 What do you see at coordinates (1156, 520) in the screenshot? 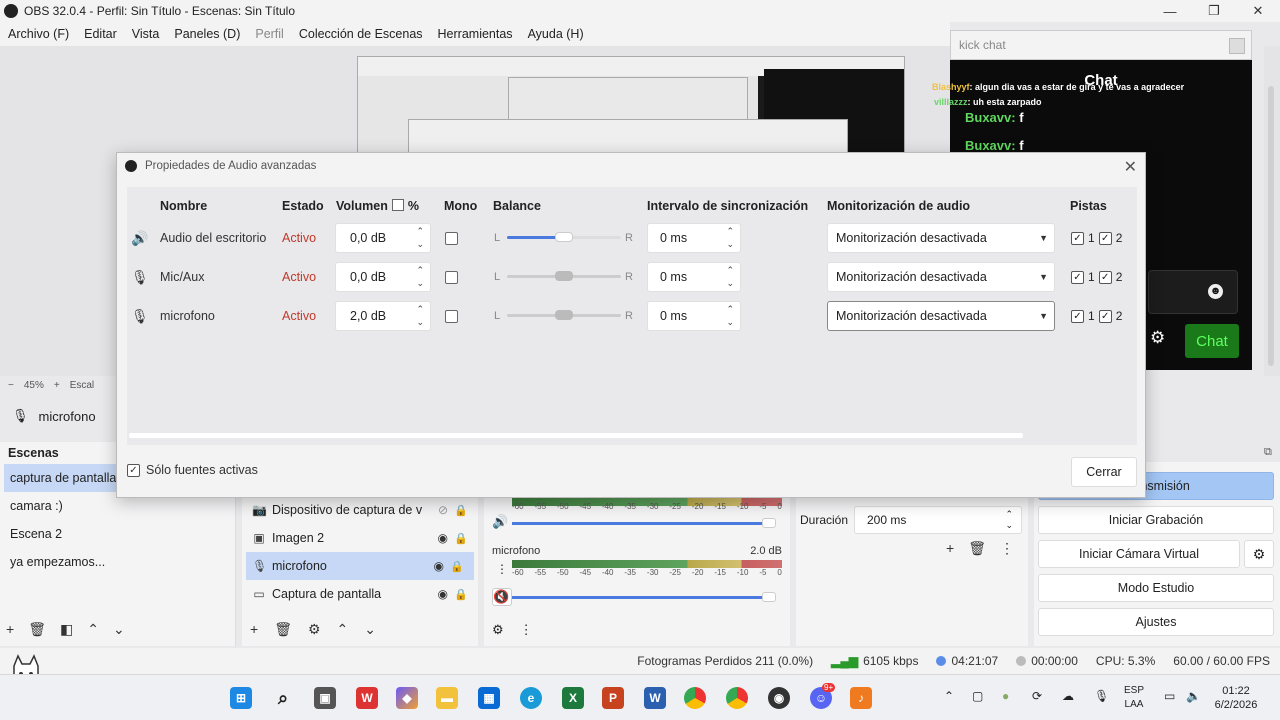
I see `start-recording-button: Iniciar Grabación` at bounding box center [1156, 520].